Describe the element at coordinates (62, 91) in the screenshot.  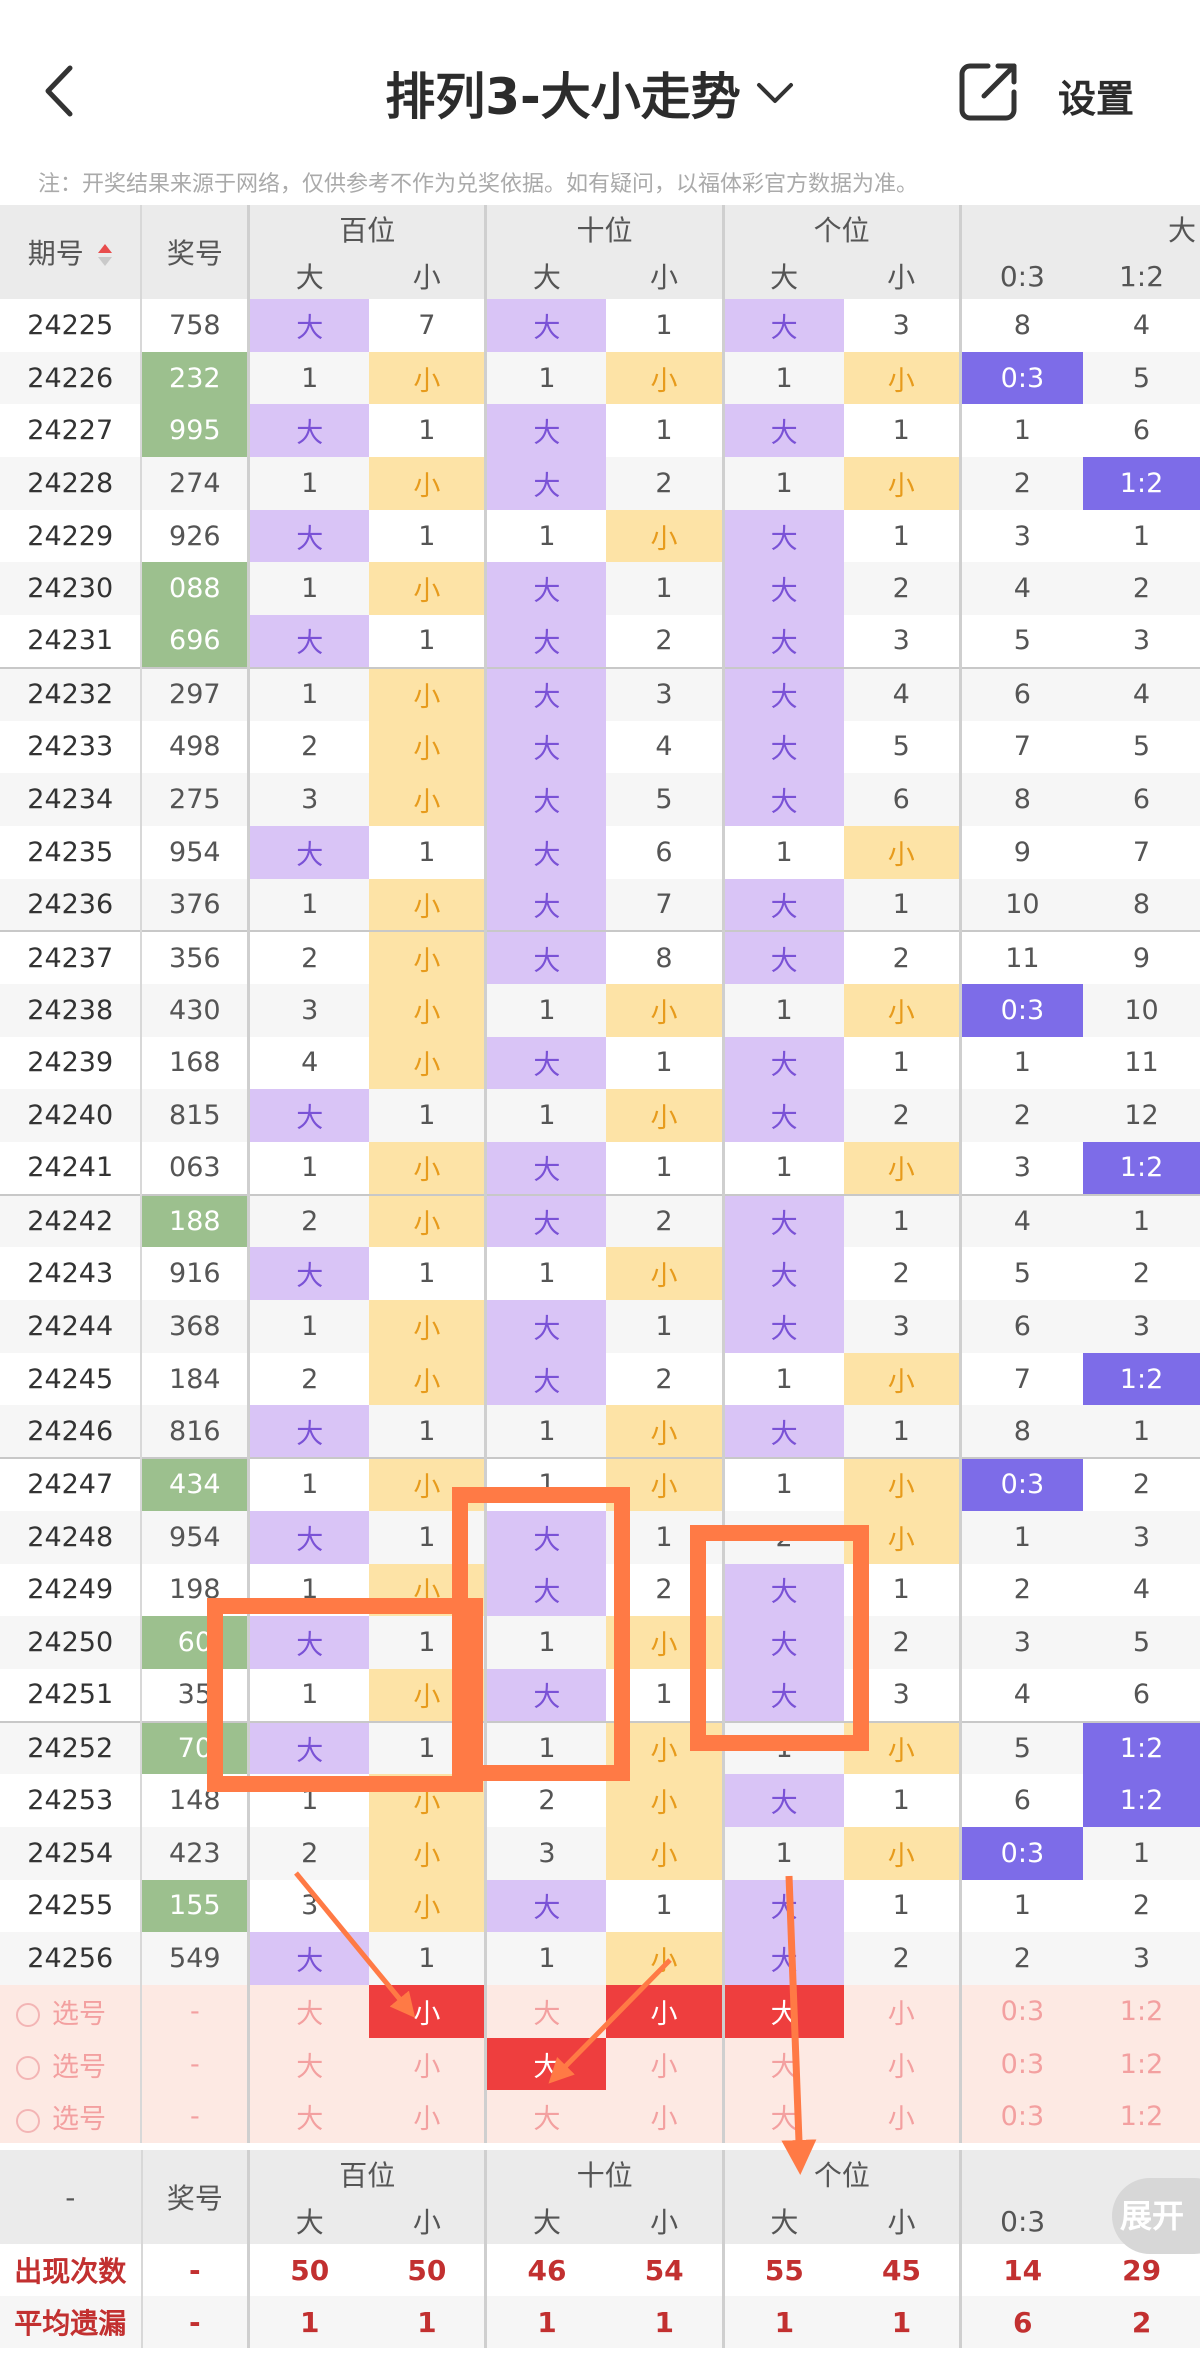
I see `back-button` at that location.